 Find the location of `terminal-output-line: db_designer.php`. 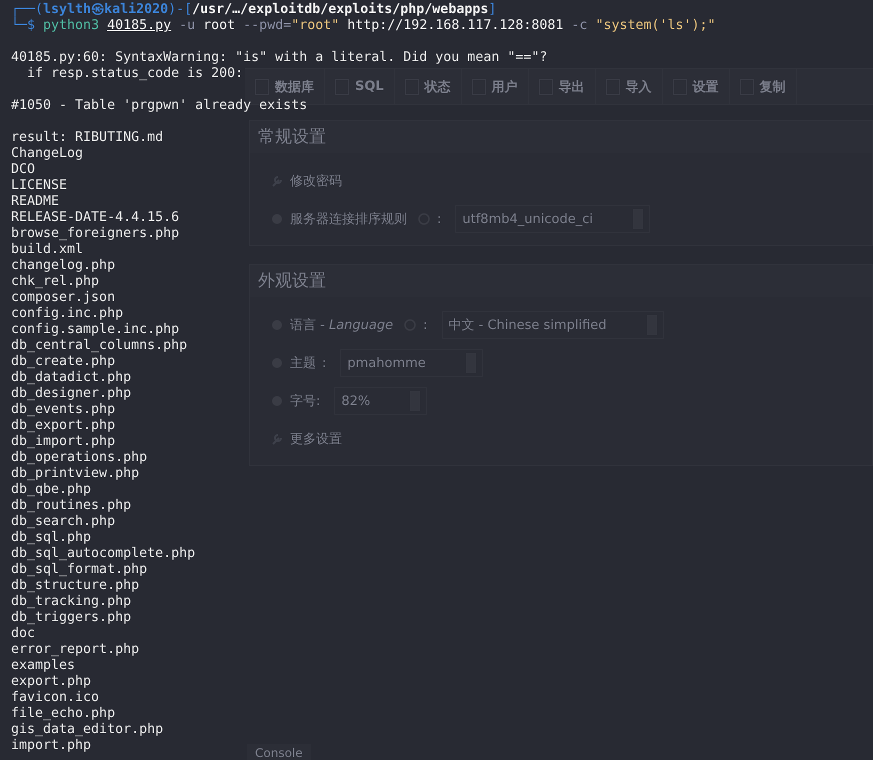

terminal-output-line: db_designer.php is located at coordinates (71, 394).